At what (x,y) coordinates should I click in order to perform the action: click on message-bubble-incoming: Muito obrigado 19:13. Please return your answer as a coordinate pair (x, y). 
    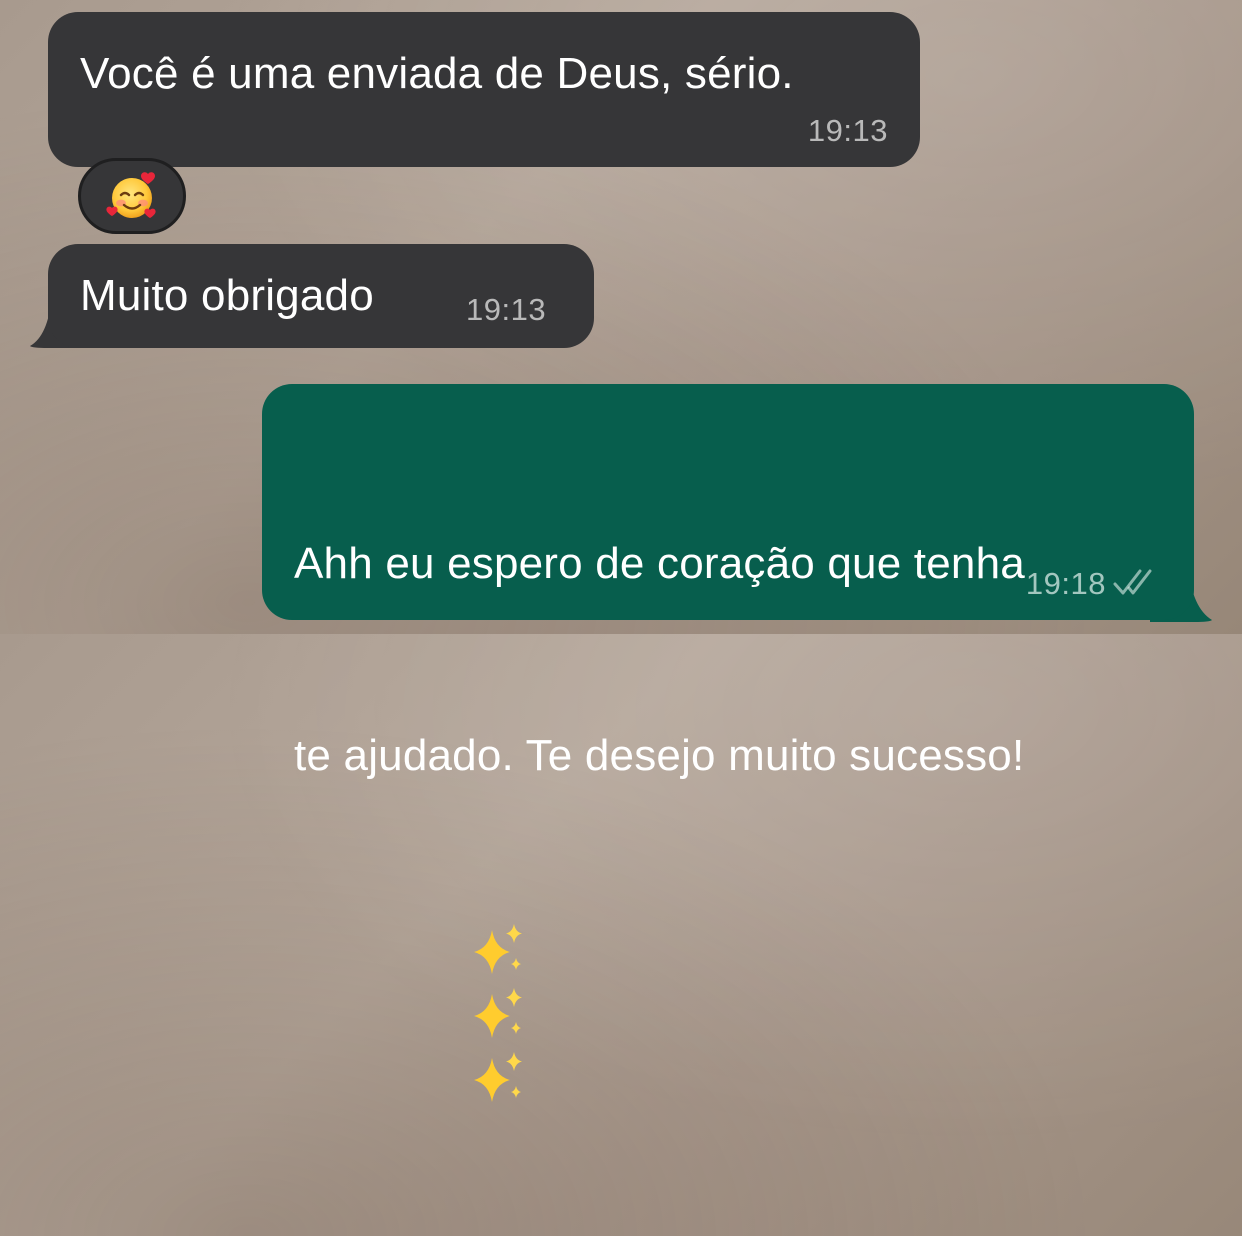
    Looking at the image, I should click on (321, 296).